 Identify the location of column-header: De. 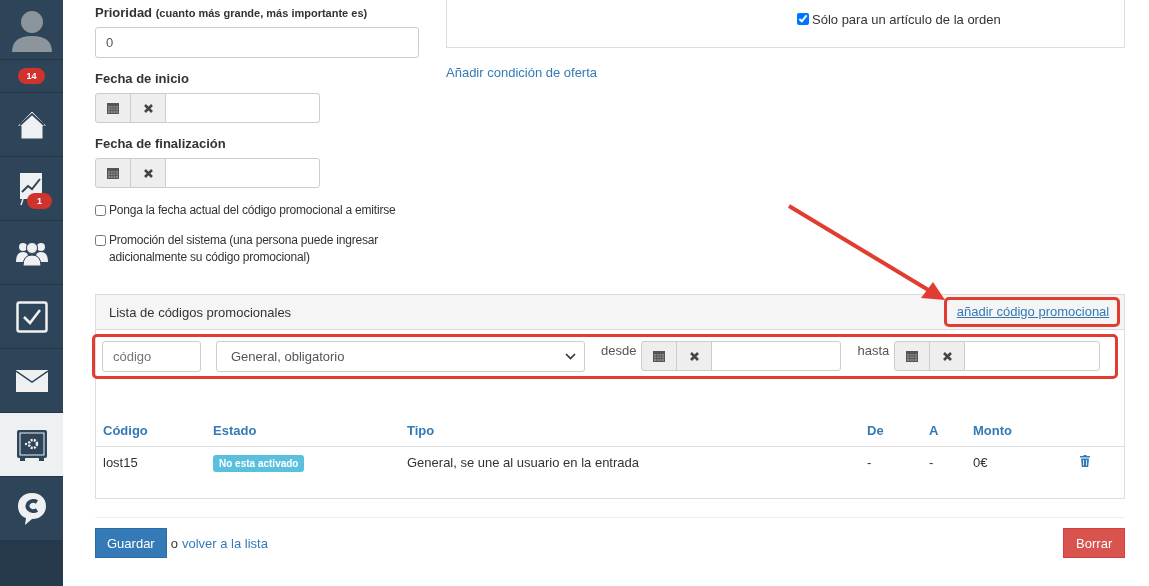
(891, 431).